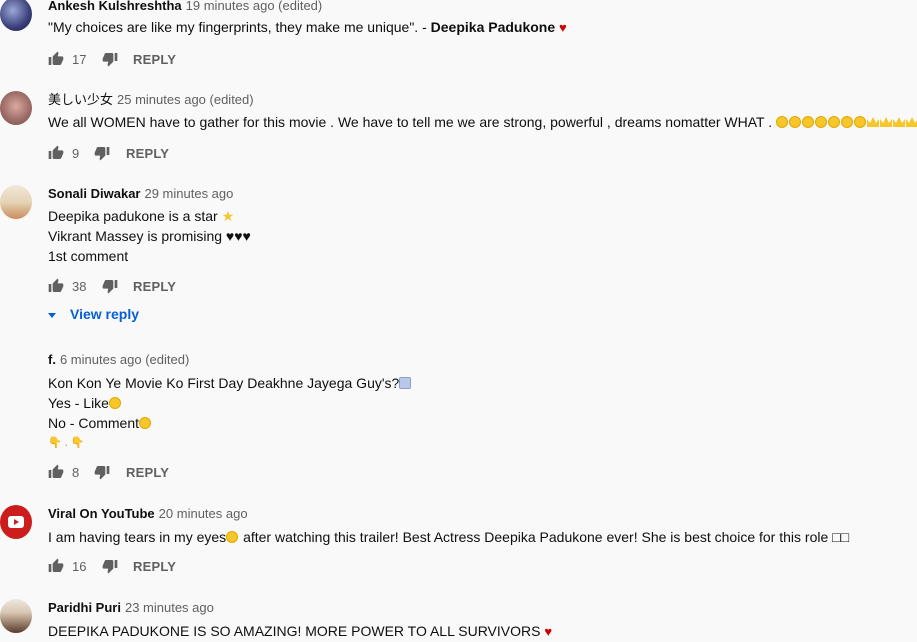 This screenshot has width=917, height=642. I want to click on comment-text-line: 1st comment, so click(88, 256).